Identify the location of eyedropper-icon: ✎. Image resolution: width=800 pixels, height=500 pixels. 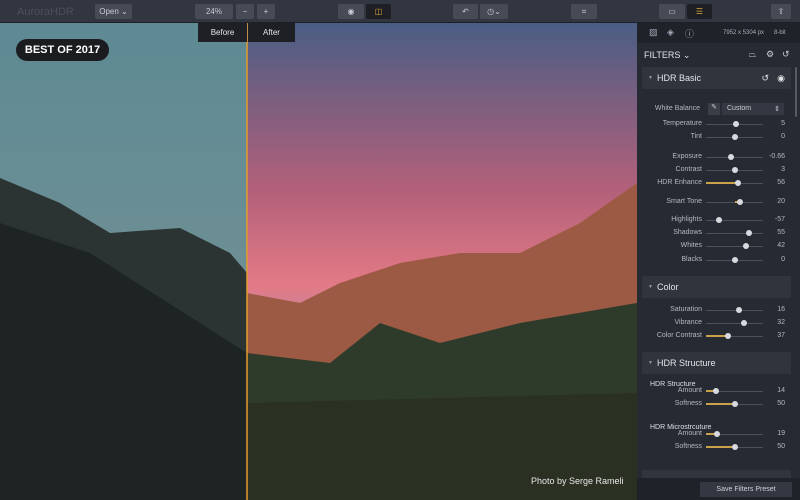
(714, 109).